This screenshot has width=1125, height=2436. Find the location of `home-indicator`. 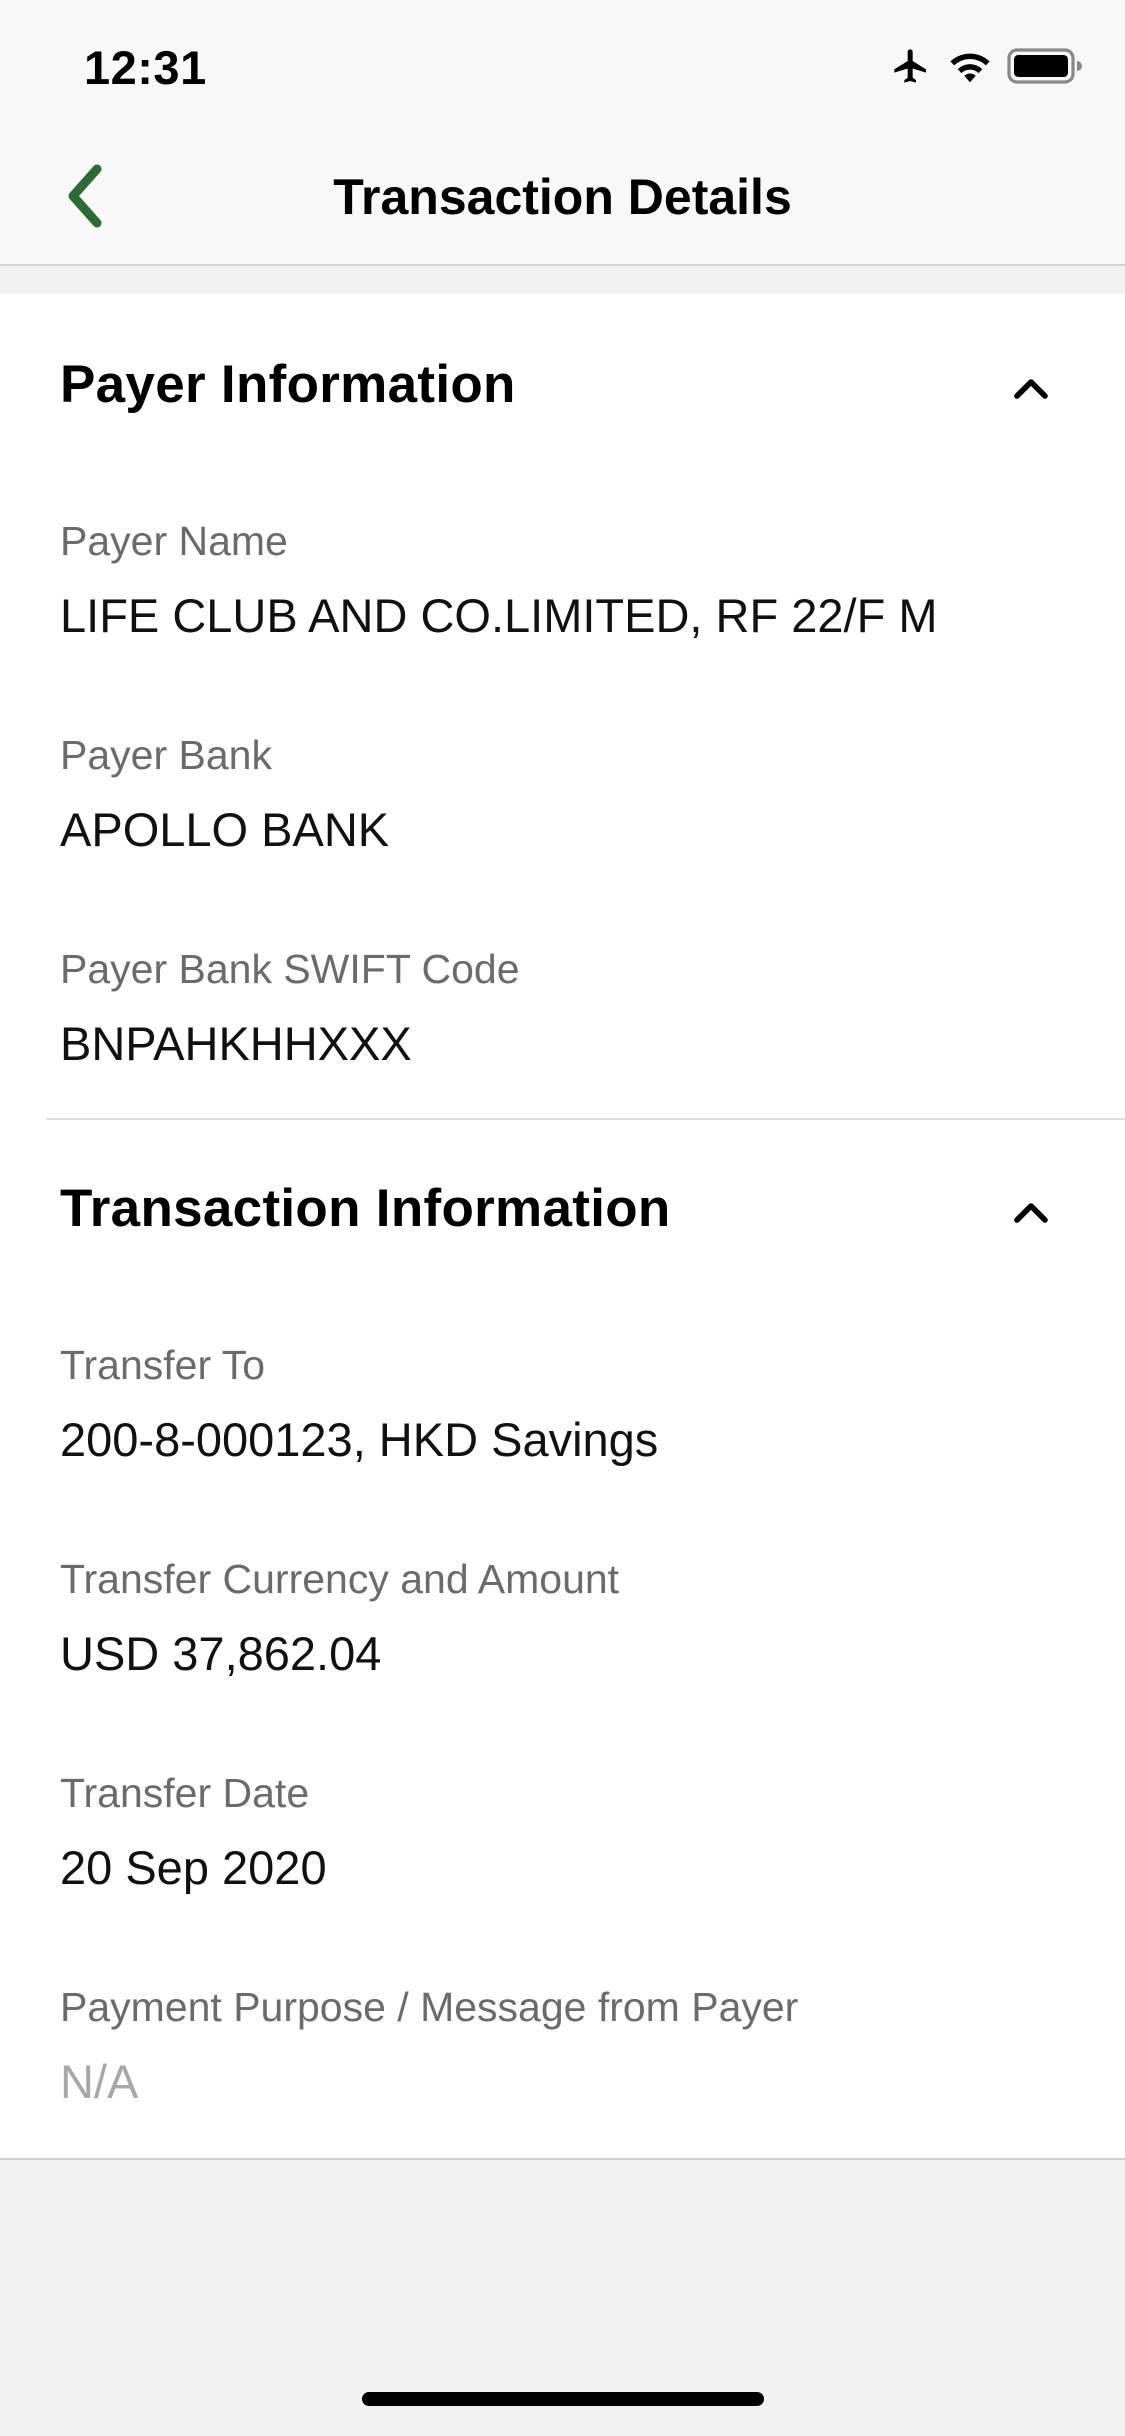

home-indicator is located at coordinates (563, 2399).